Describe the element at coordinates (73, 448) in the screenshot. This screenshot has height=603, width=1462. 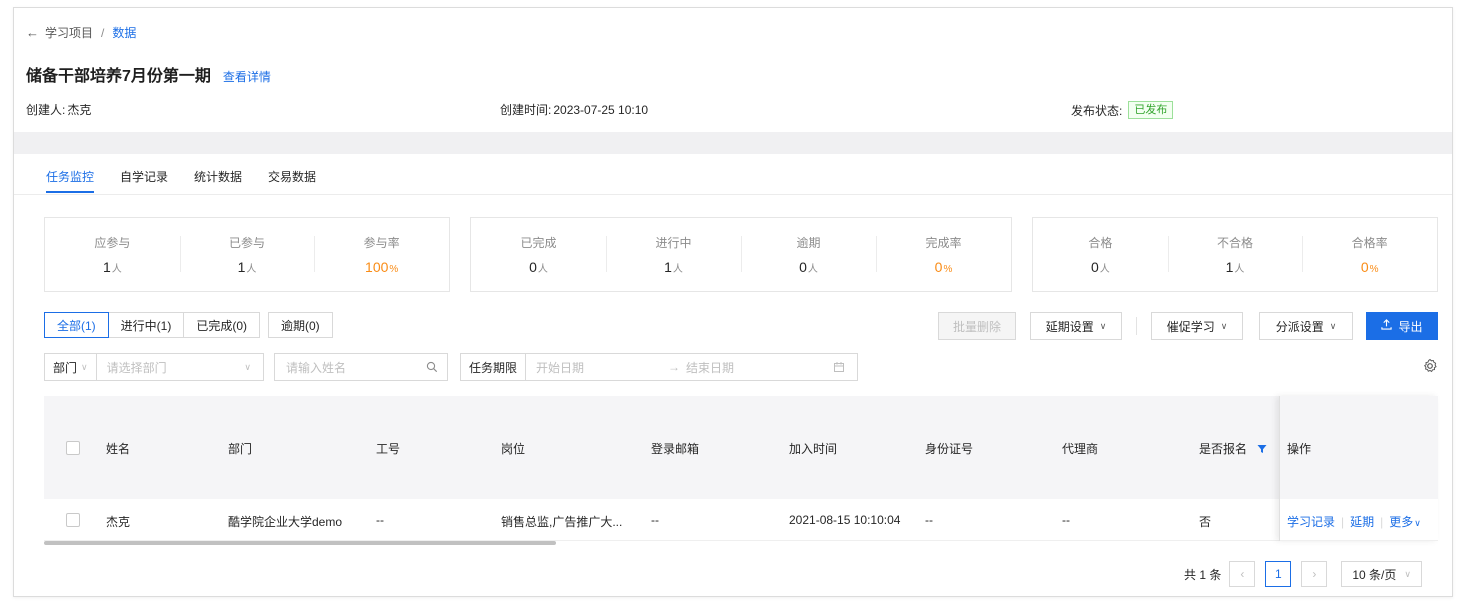
I see `select-all-checkbox` at that location.